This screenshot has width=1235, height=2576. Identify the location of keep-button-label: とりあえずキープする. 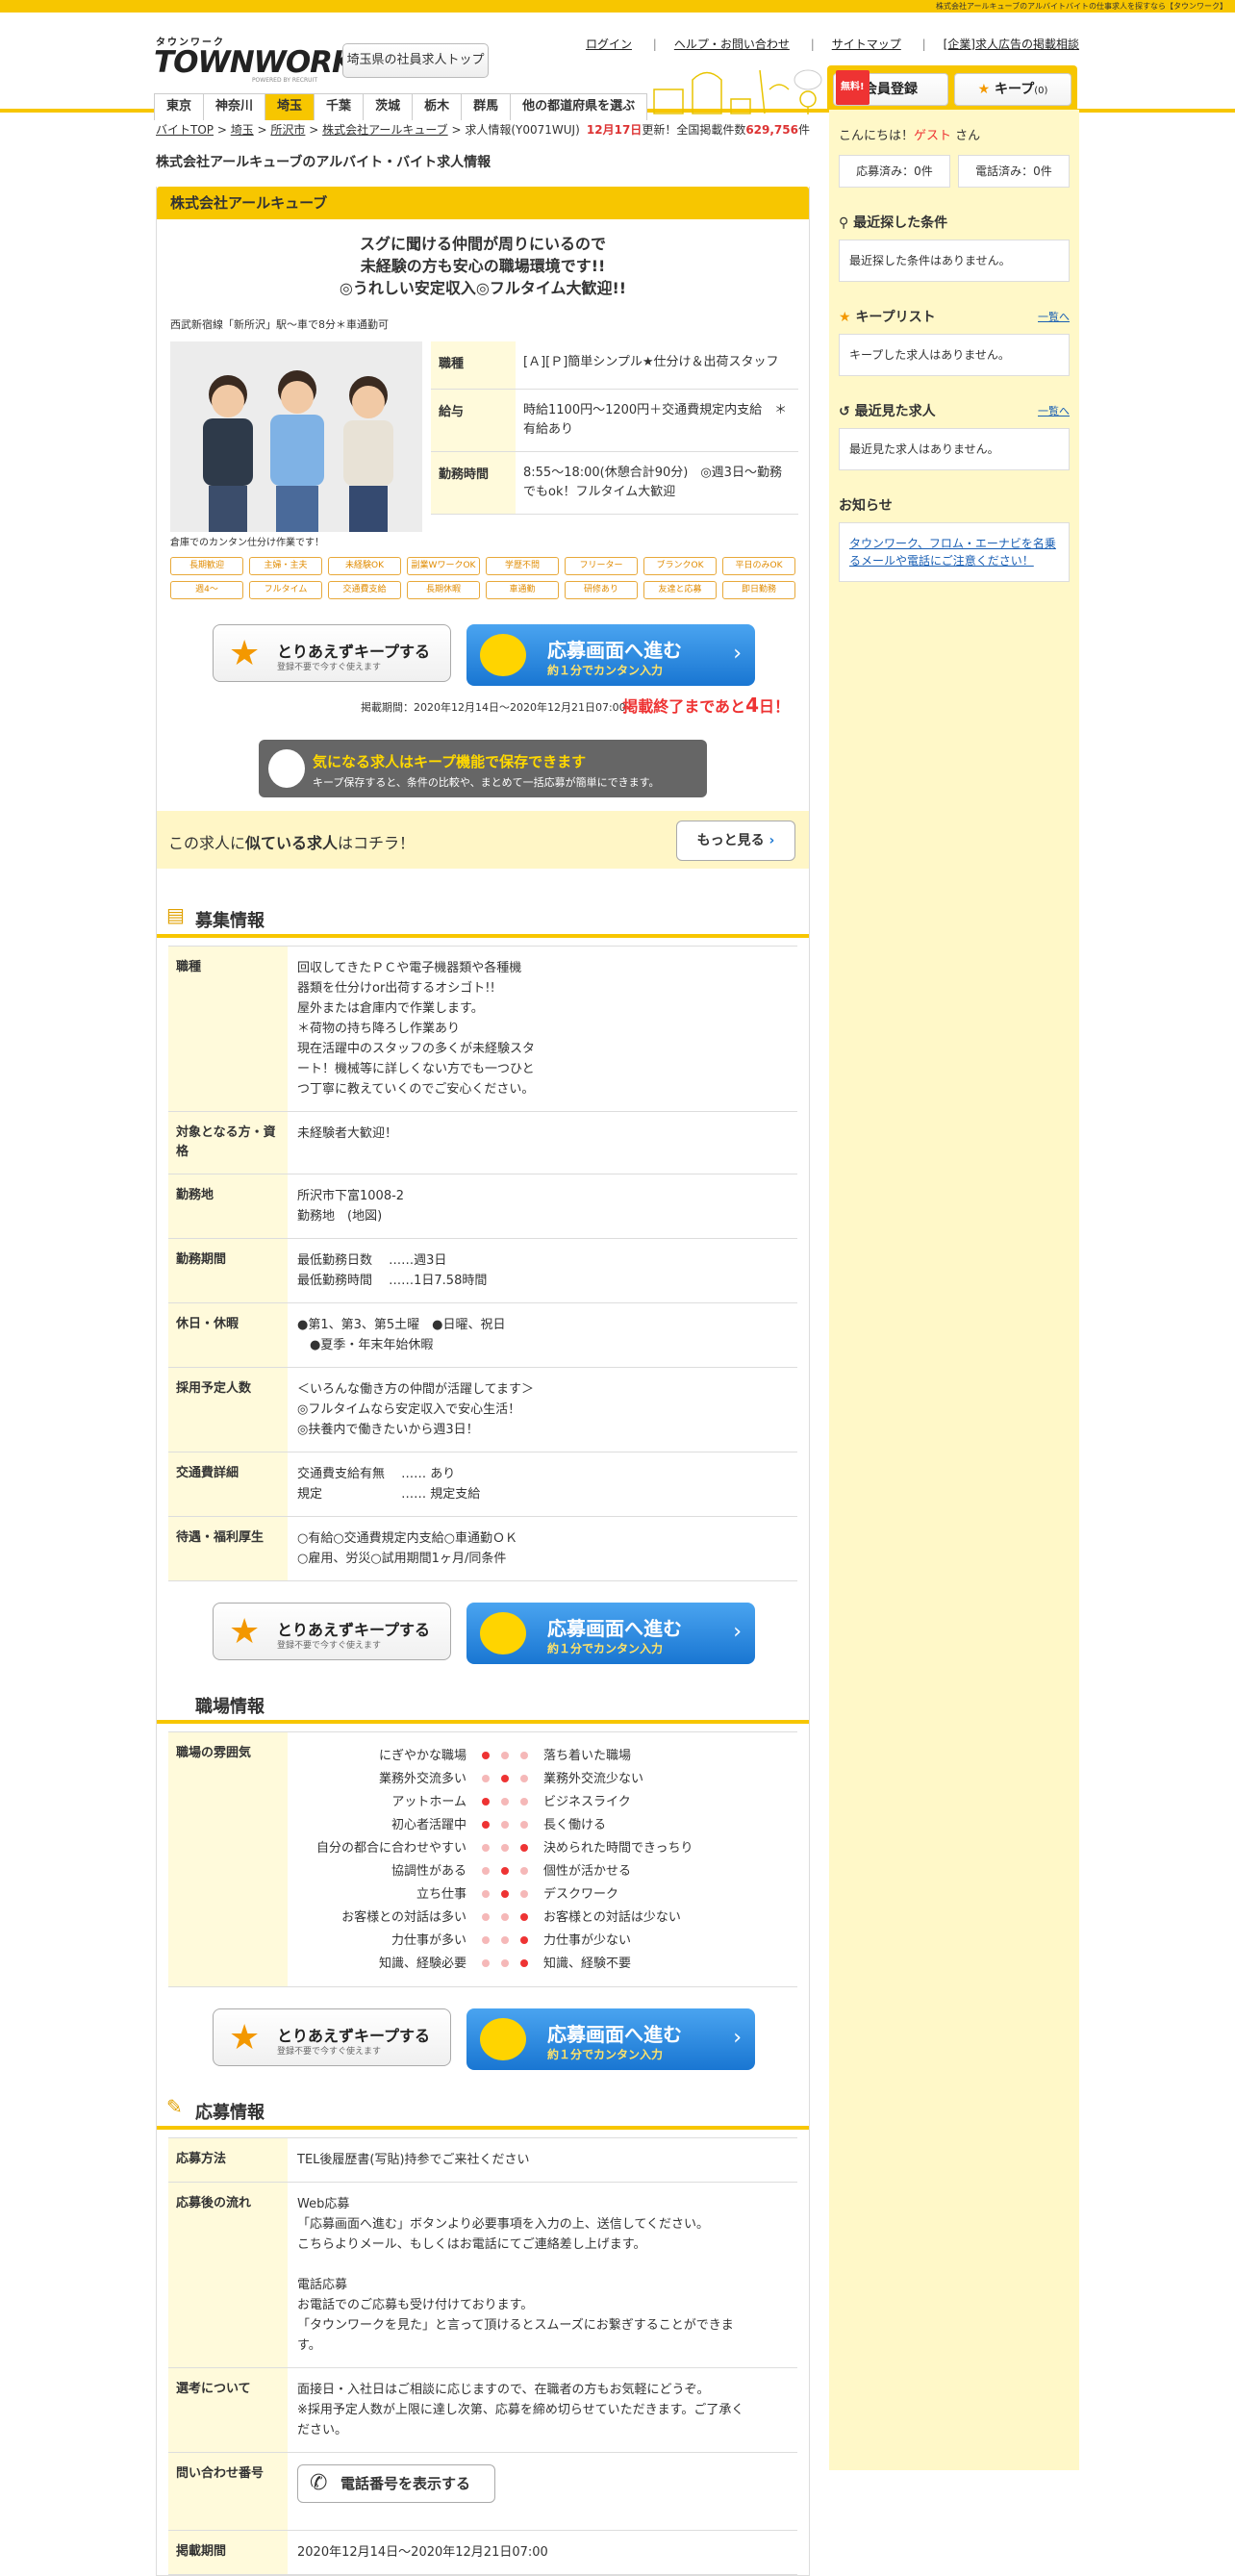
(354, 2036).